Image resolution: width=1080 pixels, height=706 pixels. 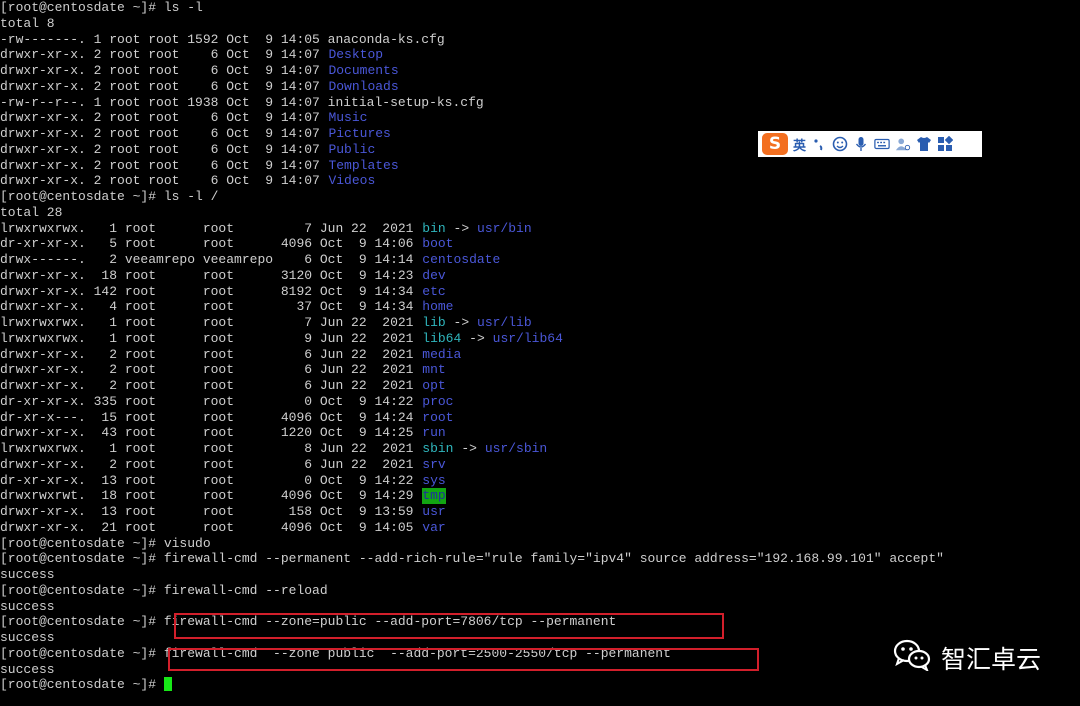 I want to click on directory-name: Videos, so click(x=352, y=181).